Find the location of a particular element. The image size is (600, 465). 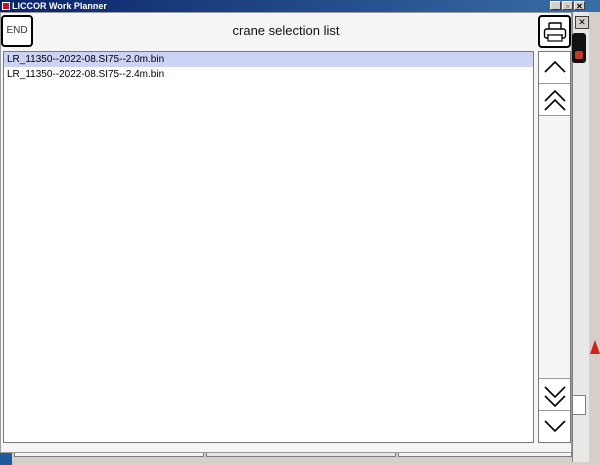

print-button is located at coordinates (554, 31).